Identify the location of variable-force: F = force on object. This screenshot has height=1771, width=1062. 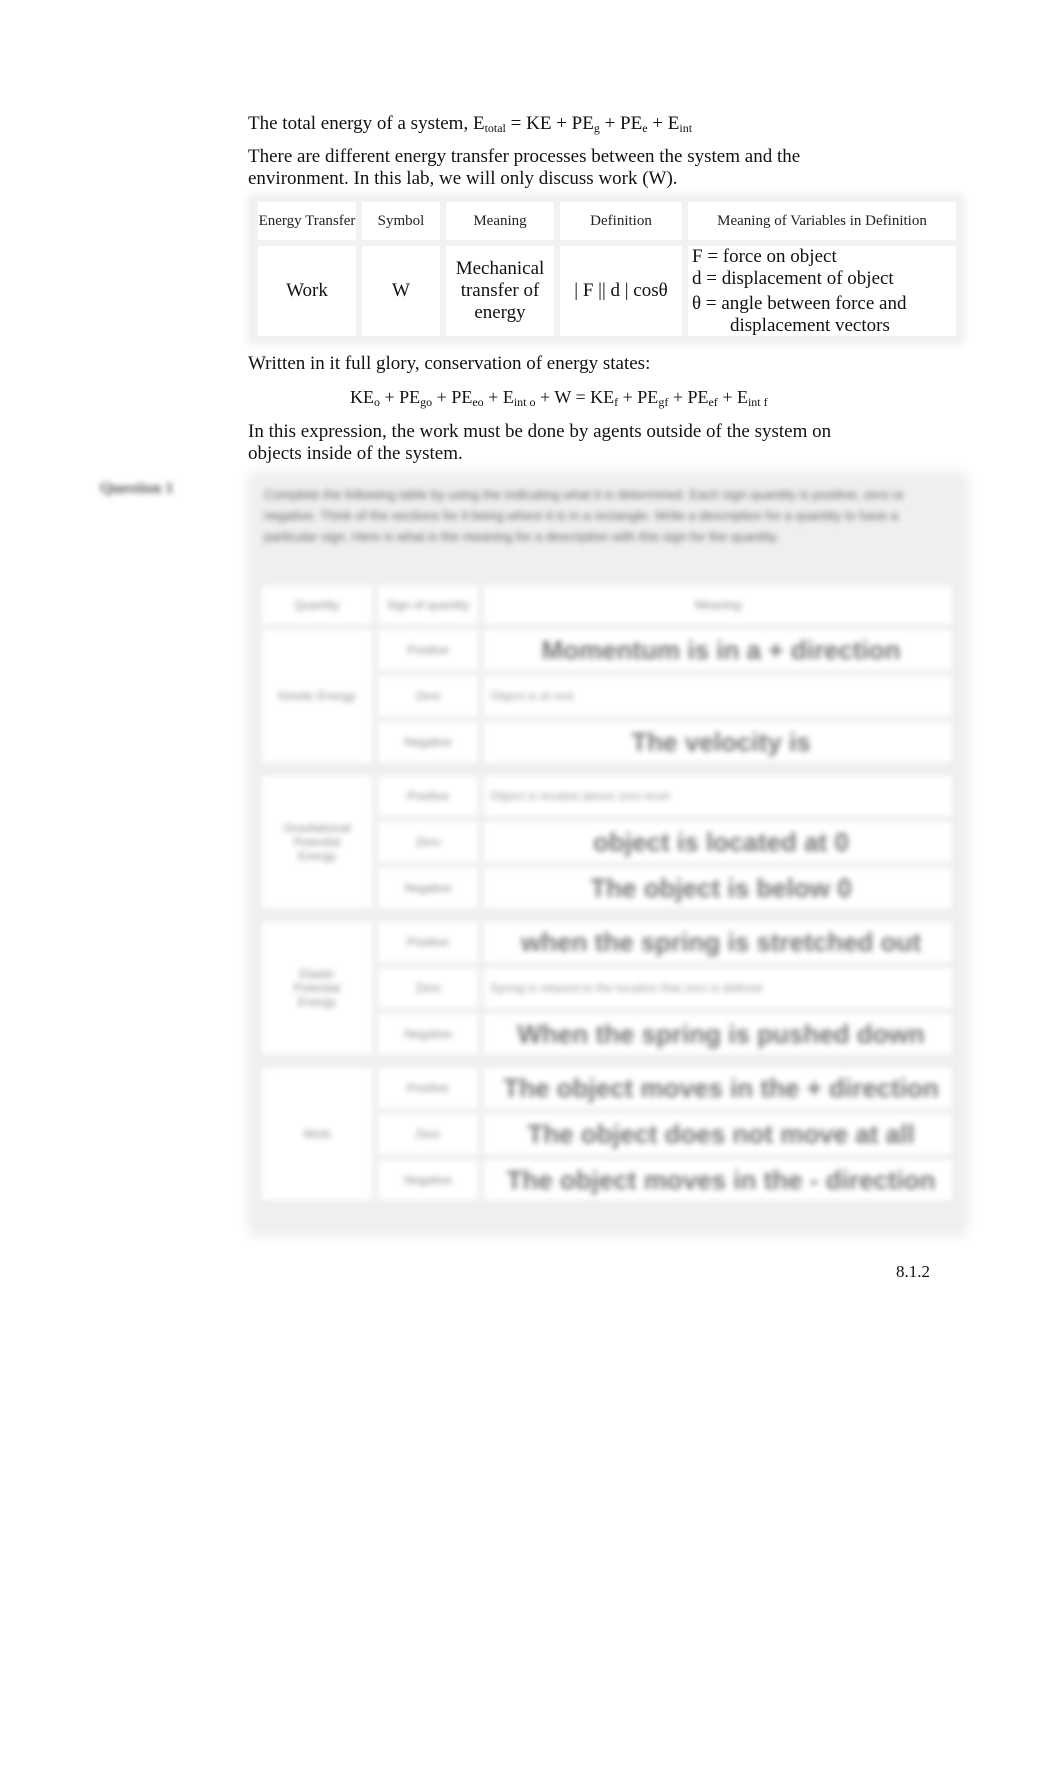
(764, 256).